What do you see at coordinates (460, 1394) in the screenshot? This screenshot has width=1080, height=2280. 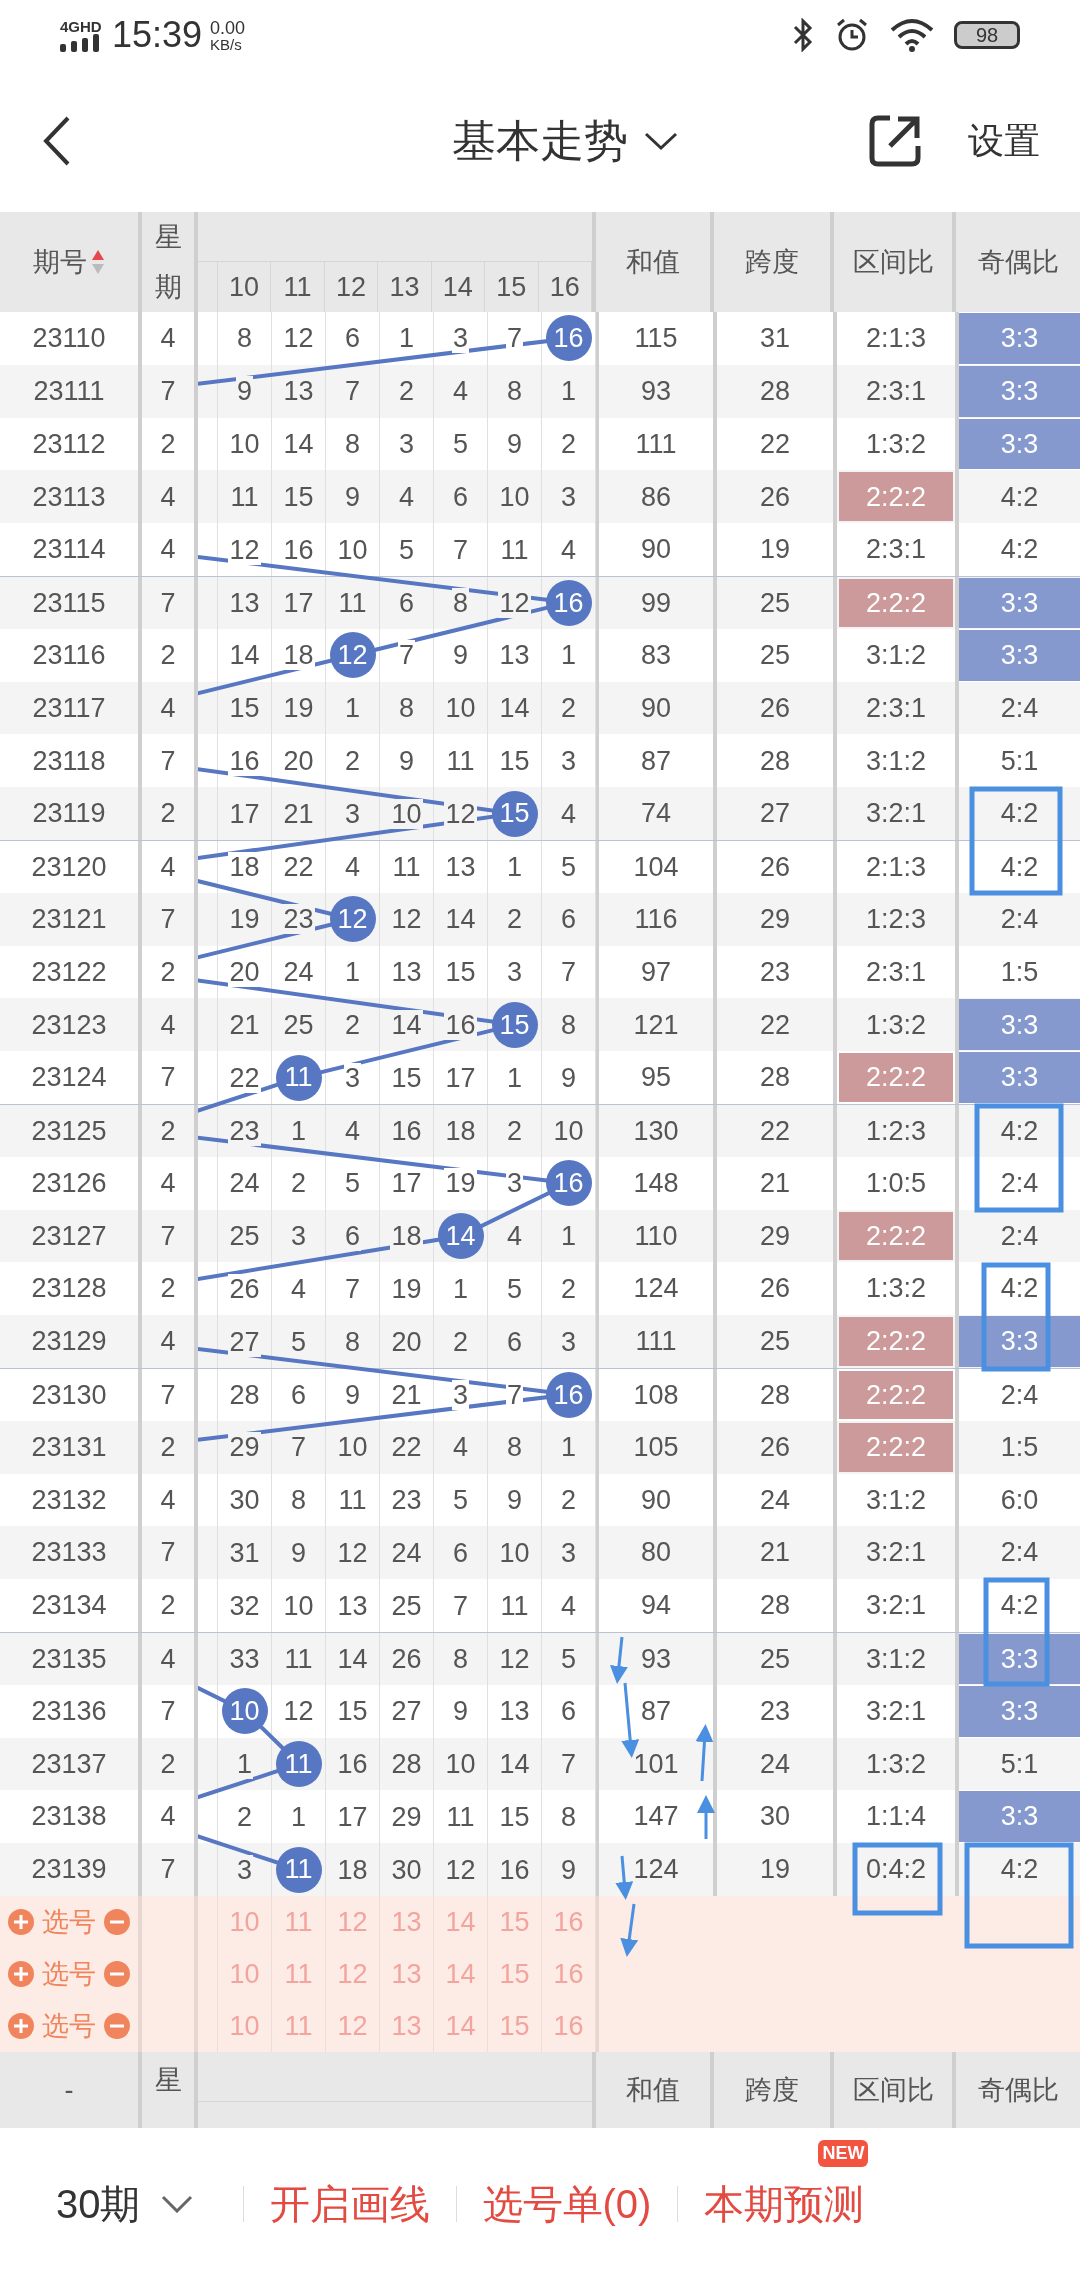 I see `table-cell: 3` at bounding box center [460, 1394].